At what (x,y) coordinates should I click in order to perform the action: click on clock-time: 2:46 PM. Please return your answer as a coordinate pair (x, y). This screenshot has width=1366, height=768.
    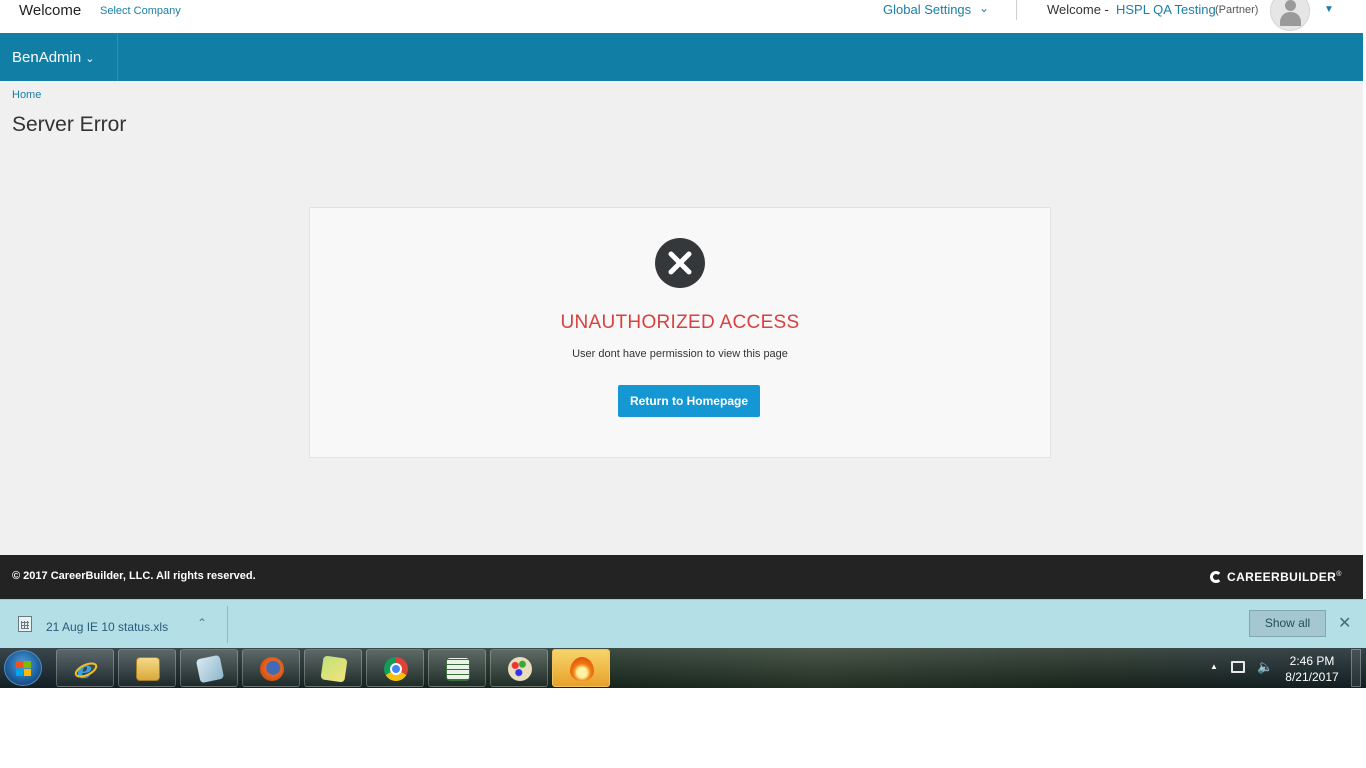
    Looking at the image, I should click on (1312, 661).